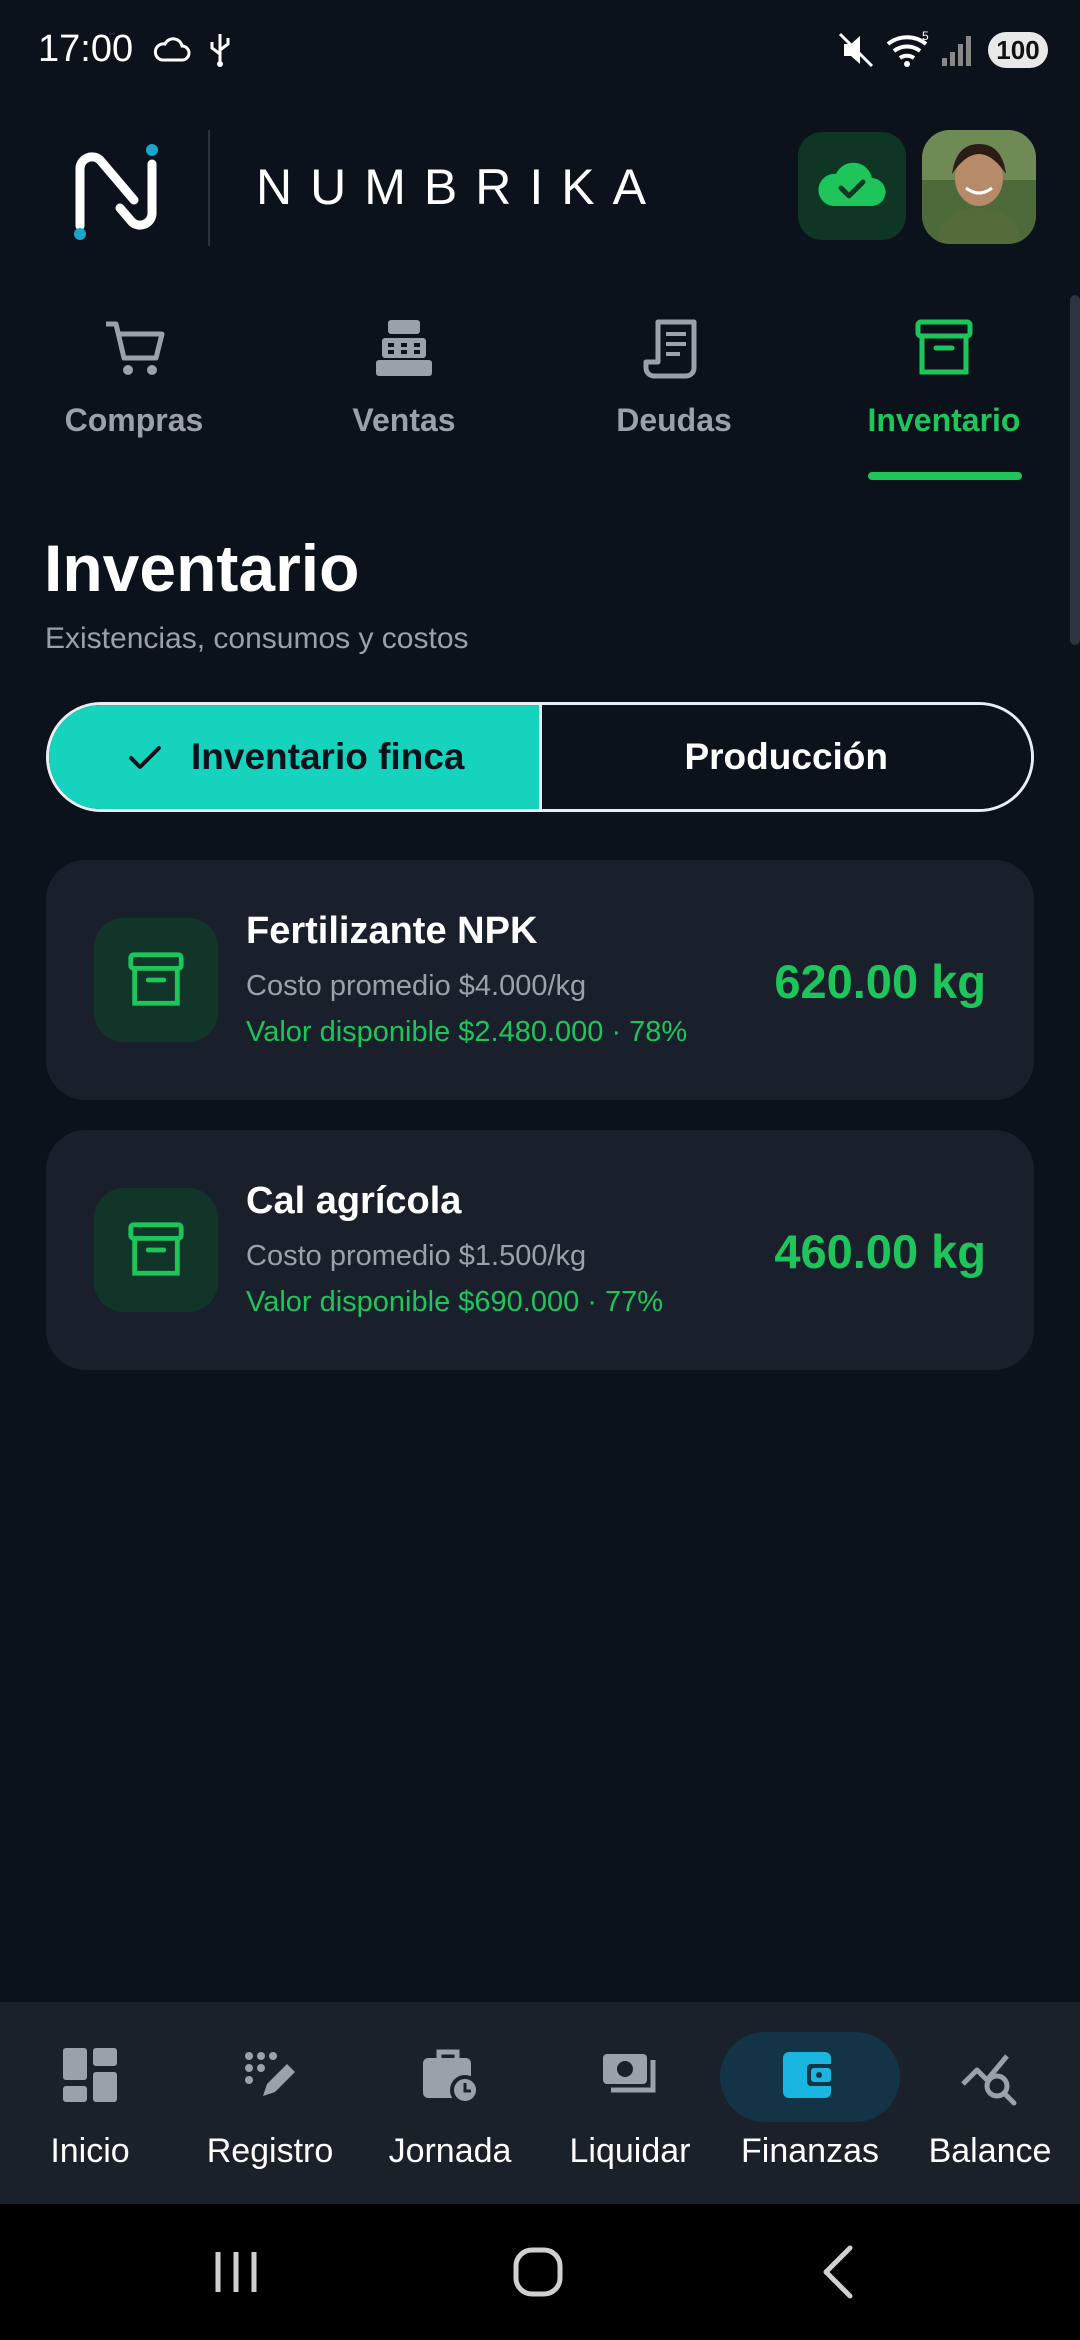  I want to click on brand-name: NUMBRIKA, so click(460, 187).